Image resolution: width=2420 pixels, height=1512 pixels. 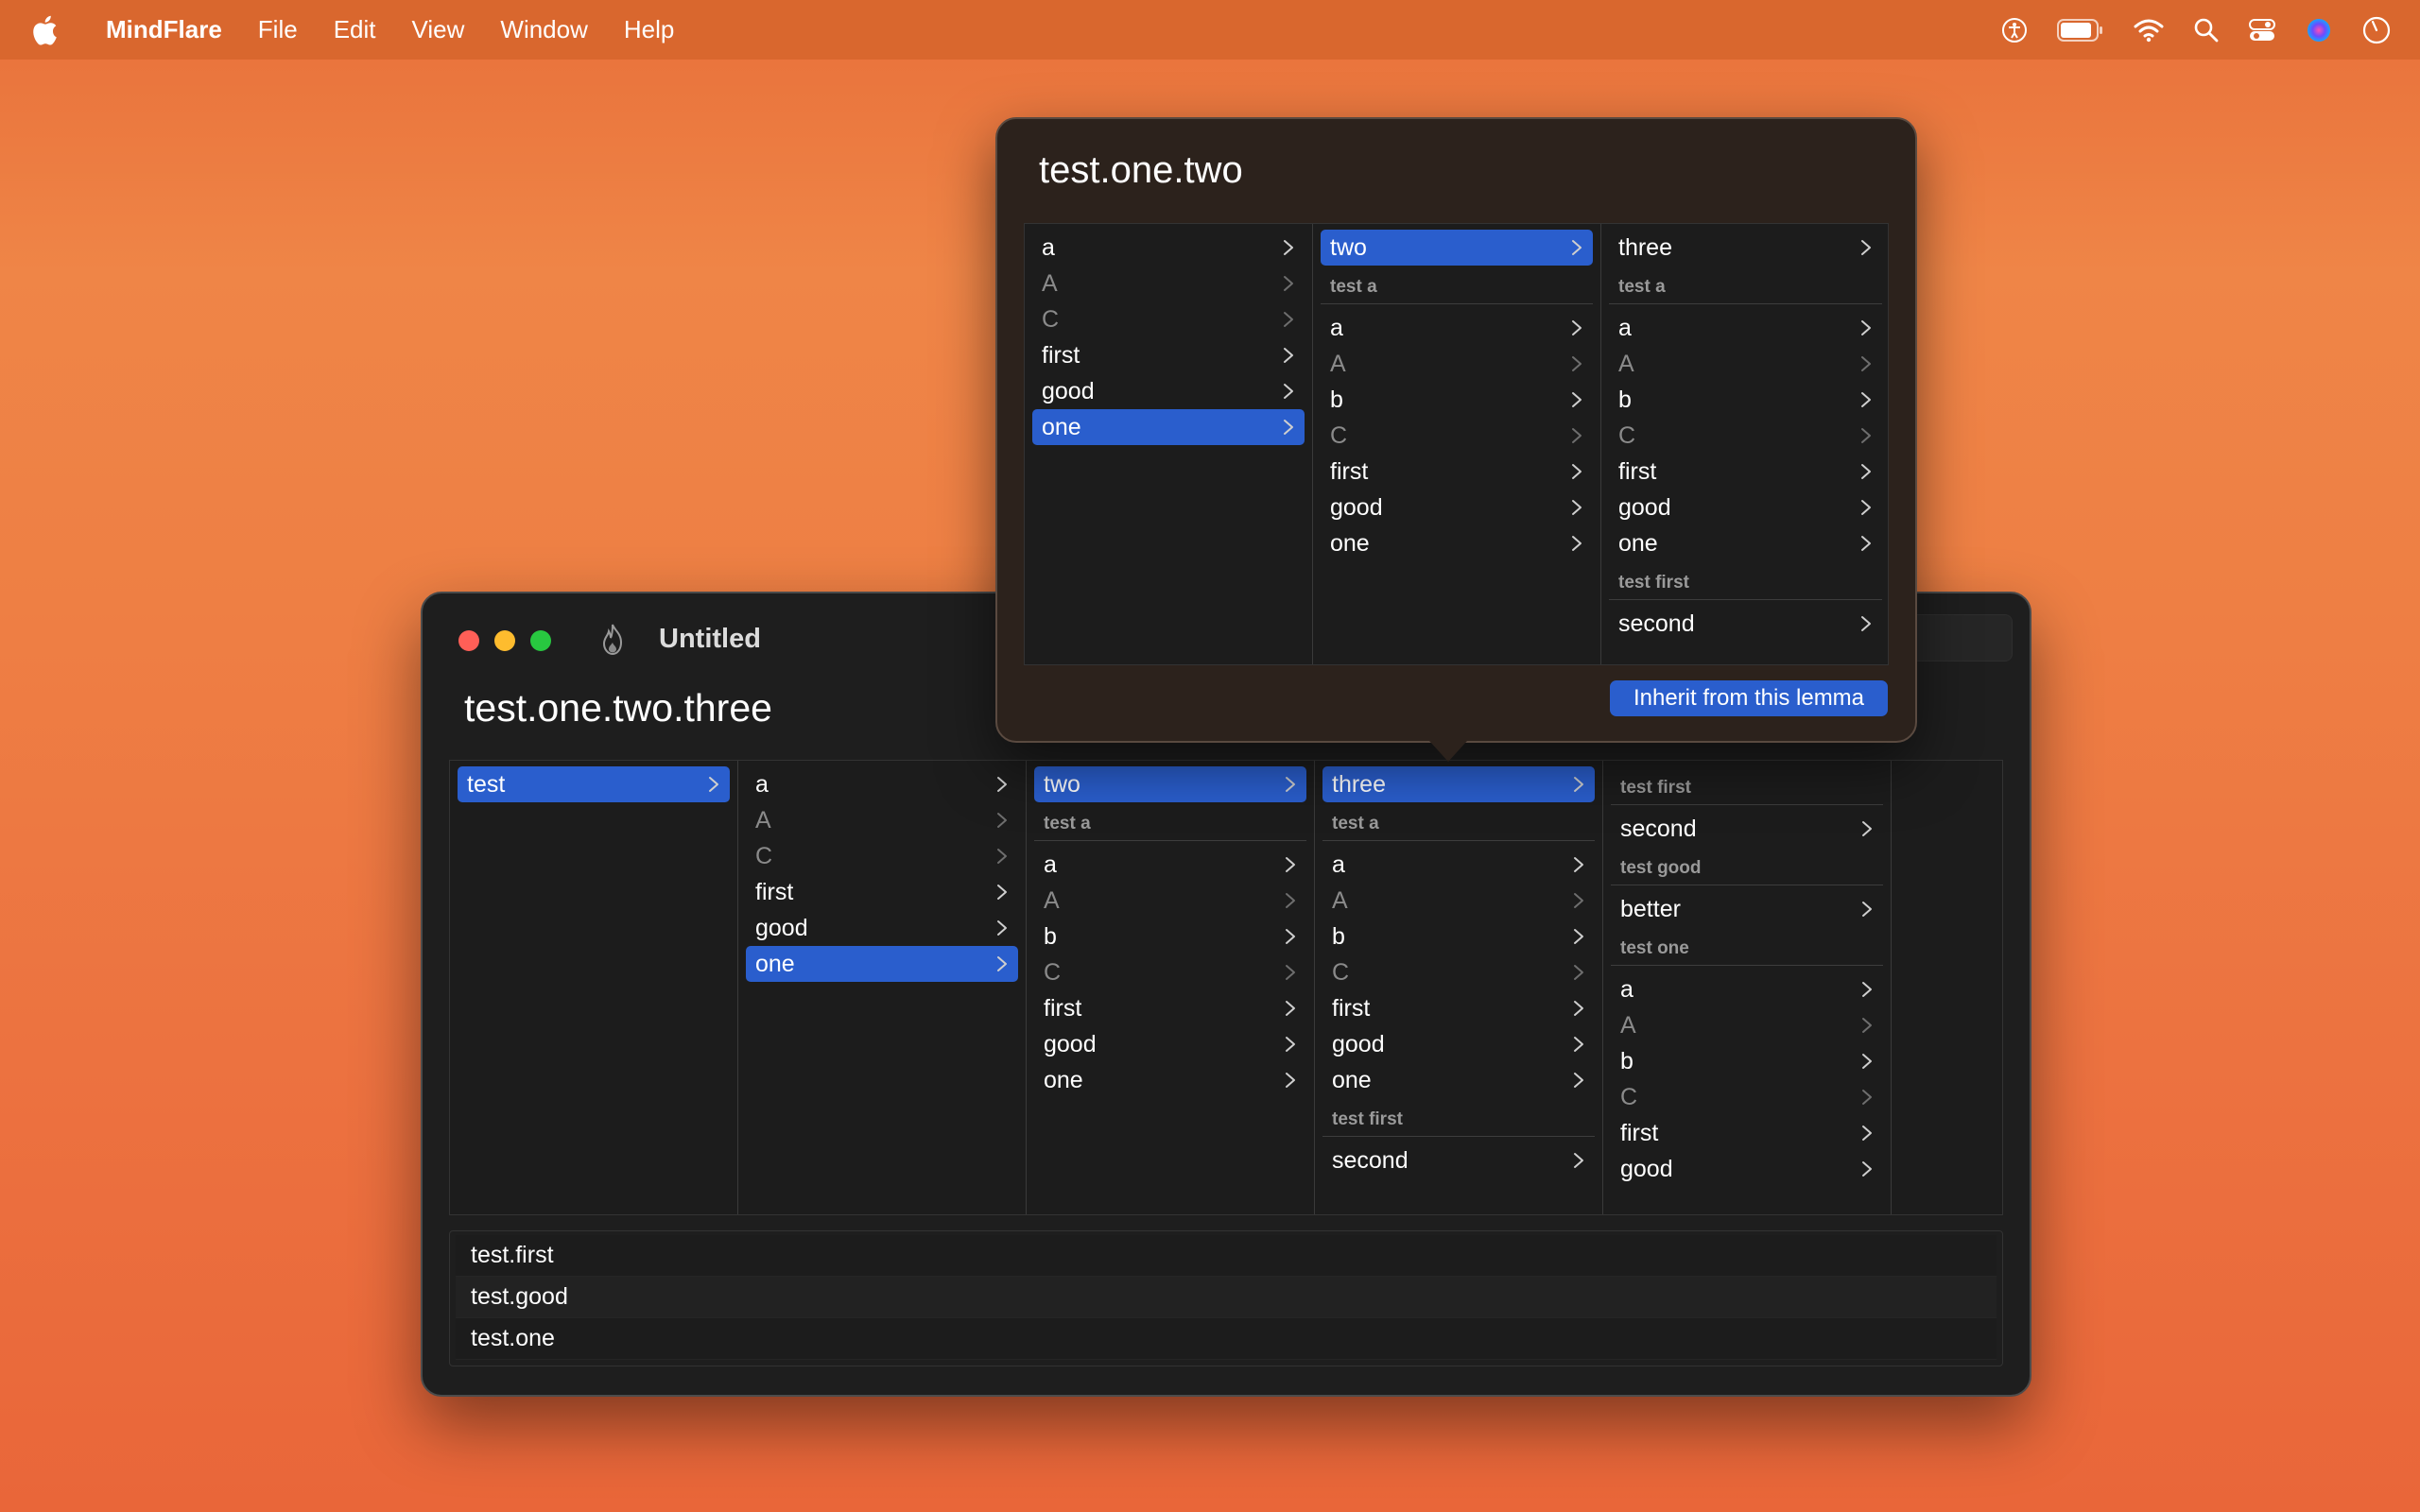 What do you see at coordinates (612, 640) in the screenshot?
I see `flame-document-icon` at bounding box center [612, 640].